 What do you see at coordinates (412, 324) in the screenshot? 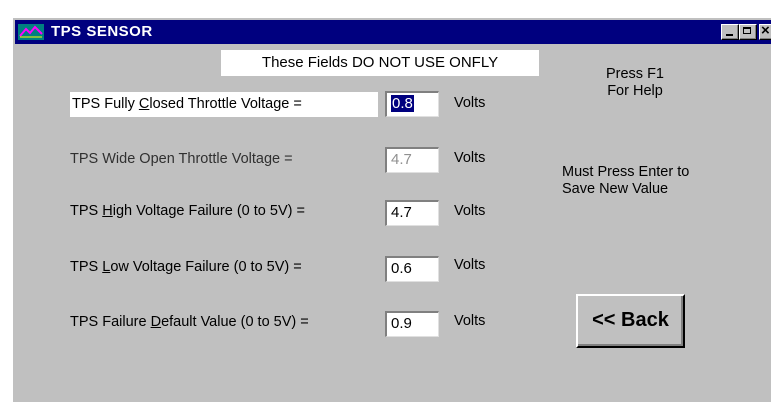
I see `failure-default-value-input: 0.9` at bounding box center [412, 324].